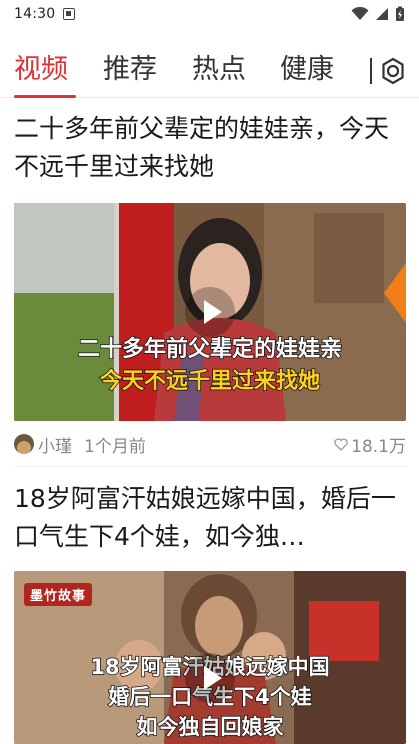  What do you see at coordinates (341, 444) in the screenshot?
I see `heart-icon` at bounding box center [341, 444].